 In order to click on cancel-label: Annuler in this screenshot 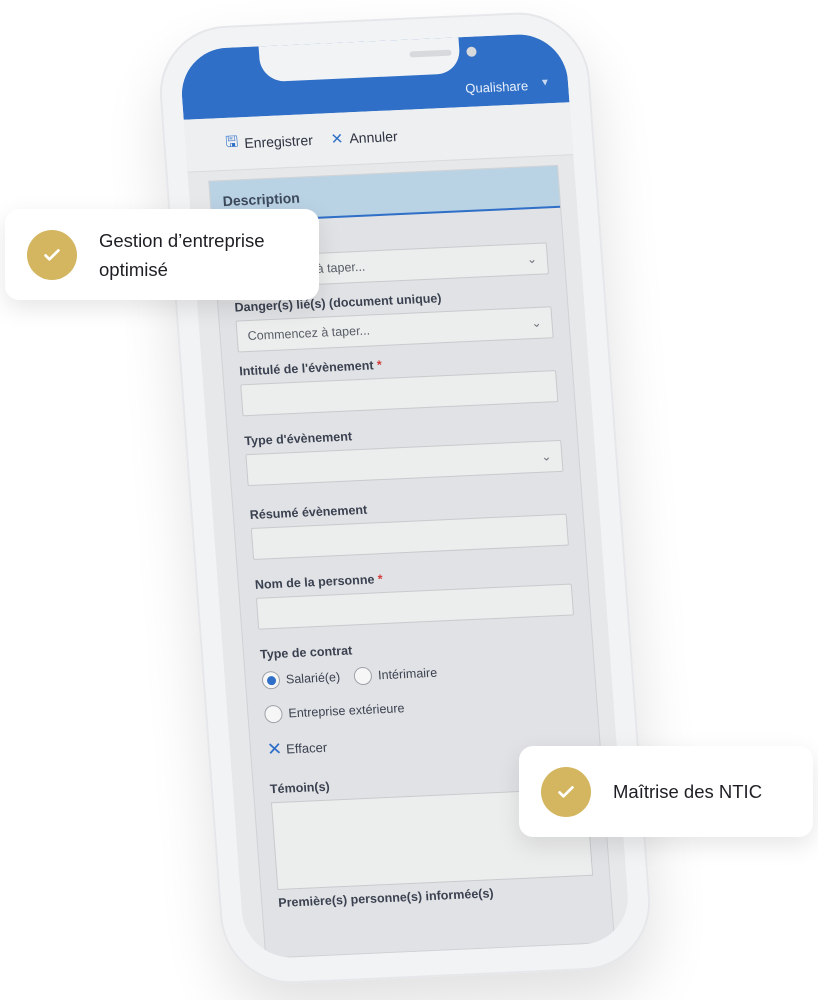, I will do `click(373, 137)`.